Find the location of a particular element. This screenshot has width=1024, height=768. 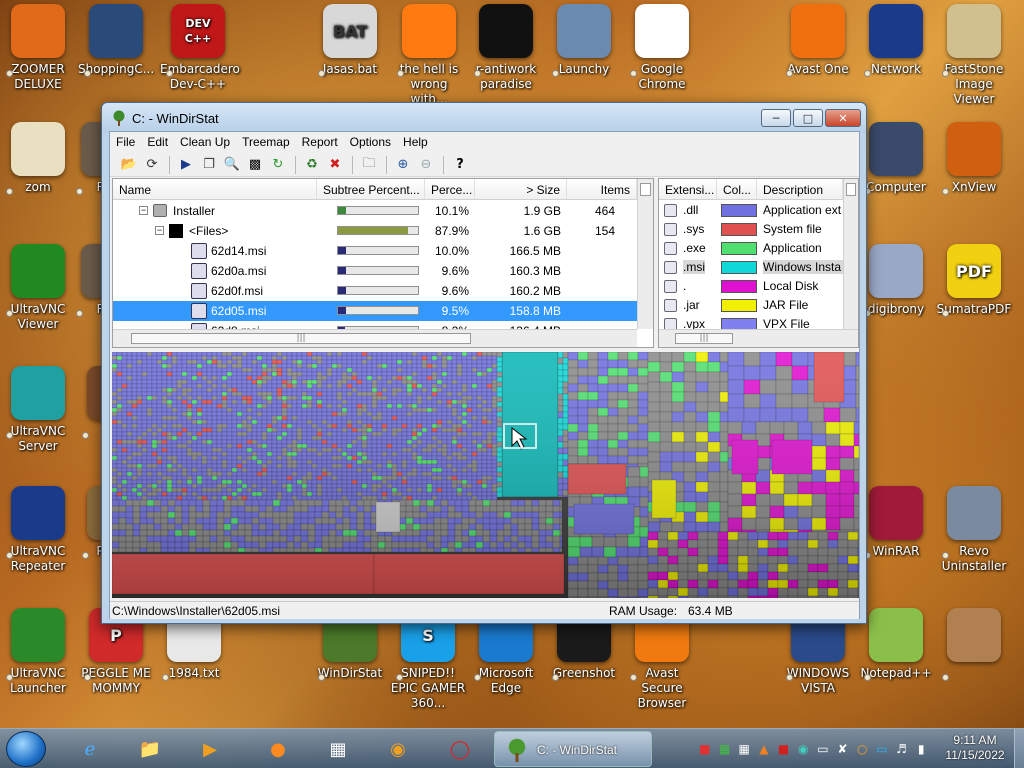

network-tray-icon: ▦ is located at coordinates (744, 749).